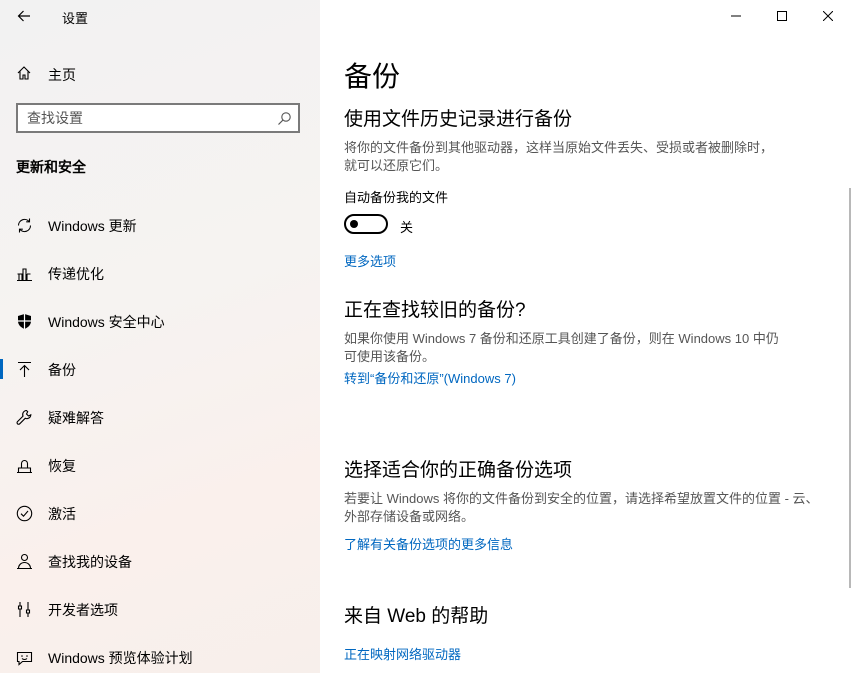  I want to click on search-input, so click(143, 118).